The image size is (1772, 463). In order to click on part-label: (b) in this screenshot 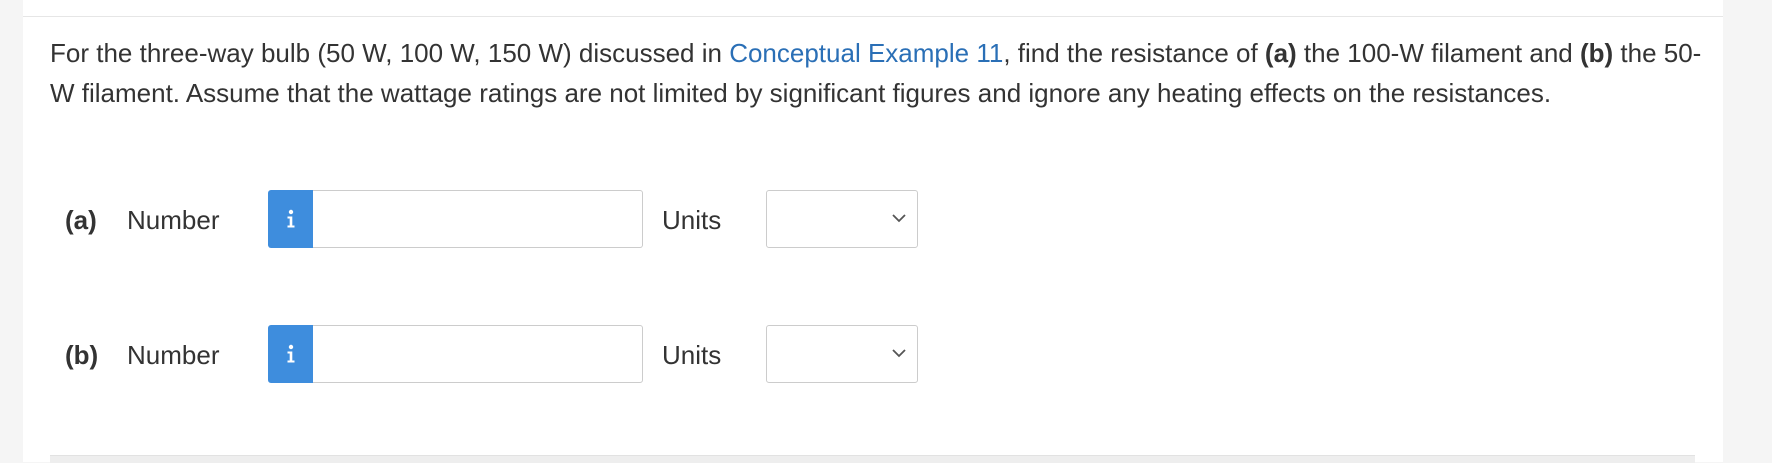, I will do `click(82, 355)`.